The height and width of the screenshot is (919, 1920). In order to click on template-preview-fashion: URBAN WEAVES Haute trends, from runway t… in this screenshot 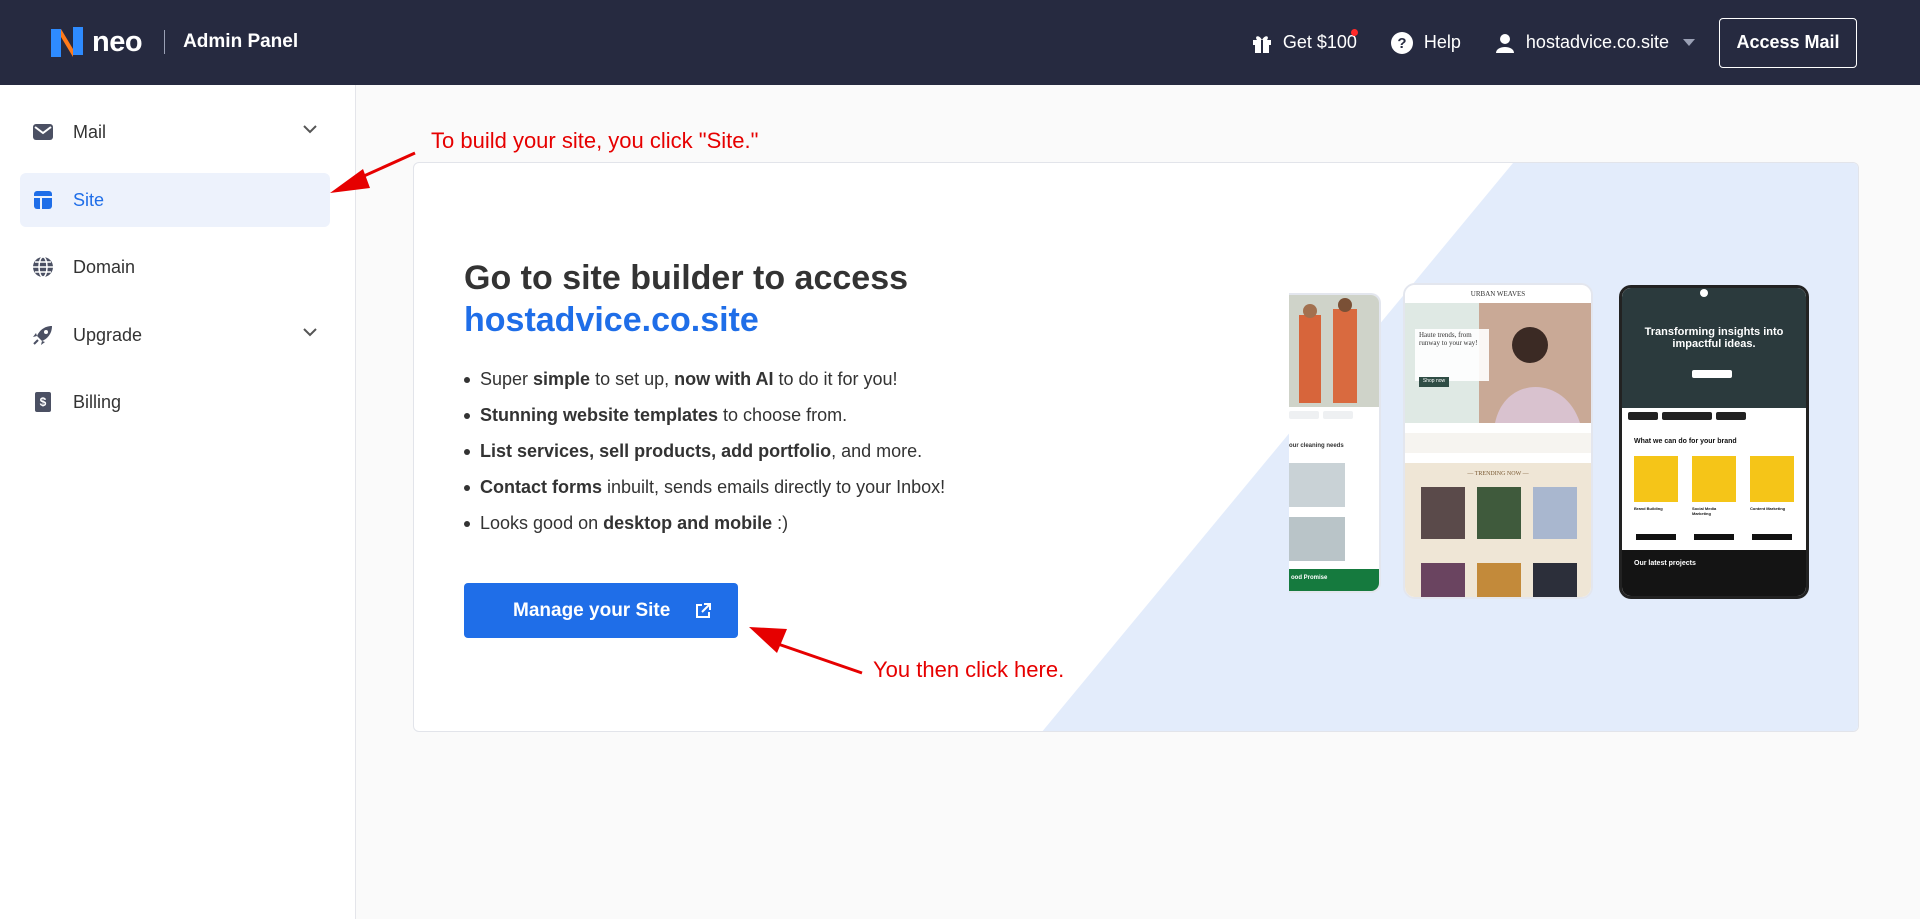, I will do `click(1498, 441)`.